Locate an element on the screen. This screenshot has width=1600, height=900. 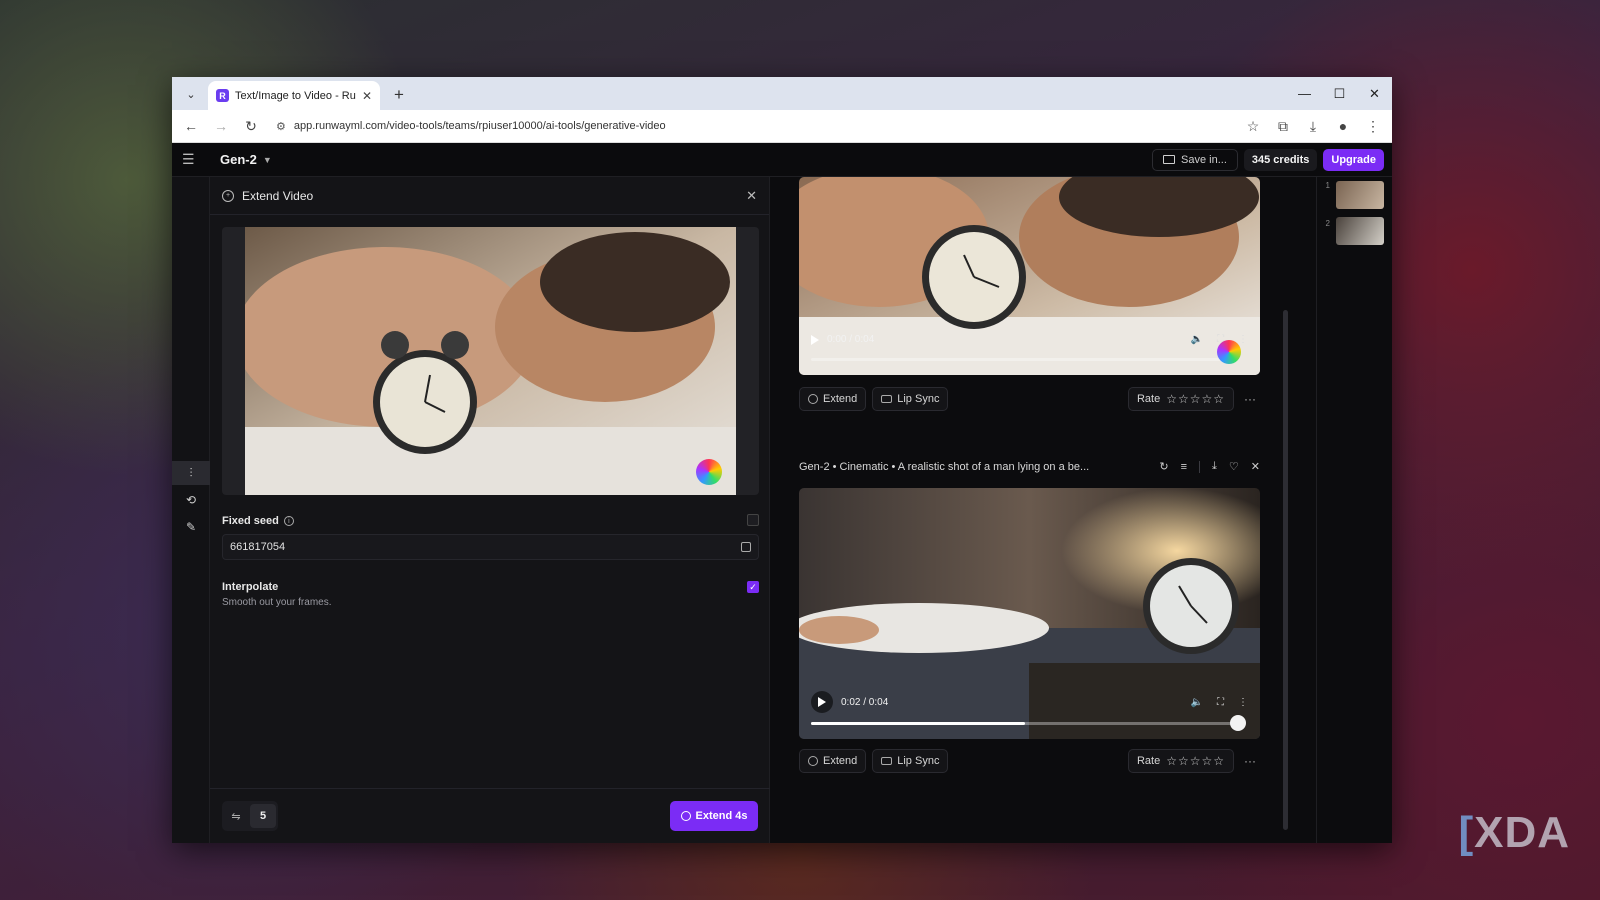
header-actions: Save in... 345 credits Upgrade is located at coordinates (1268, 159).